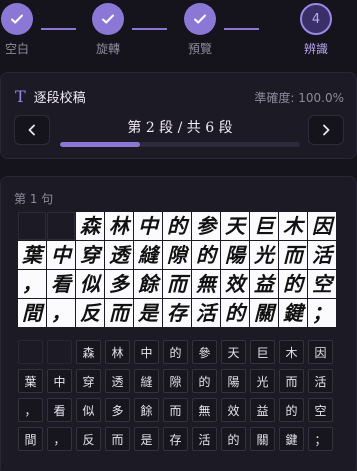  I want to click on handwriting-cell: 看, so click(61, 284).